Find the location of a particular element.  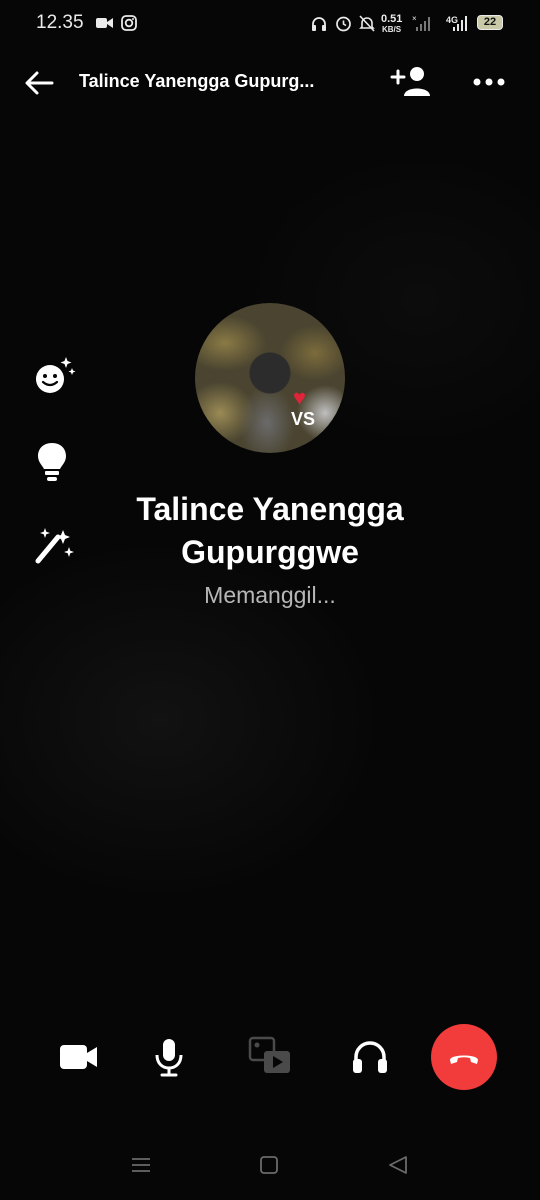

microphone-icon is located at coordinates (169, 1057).